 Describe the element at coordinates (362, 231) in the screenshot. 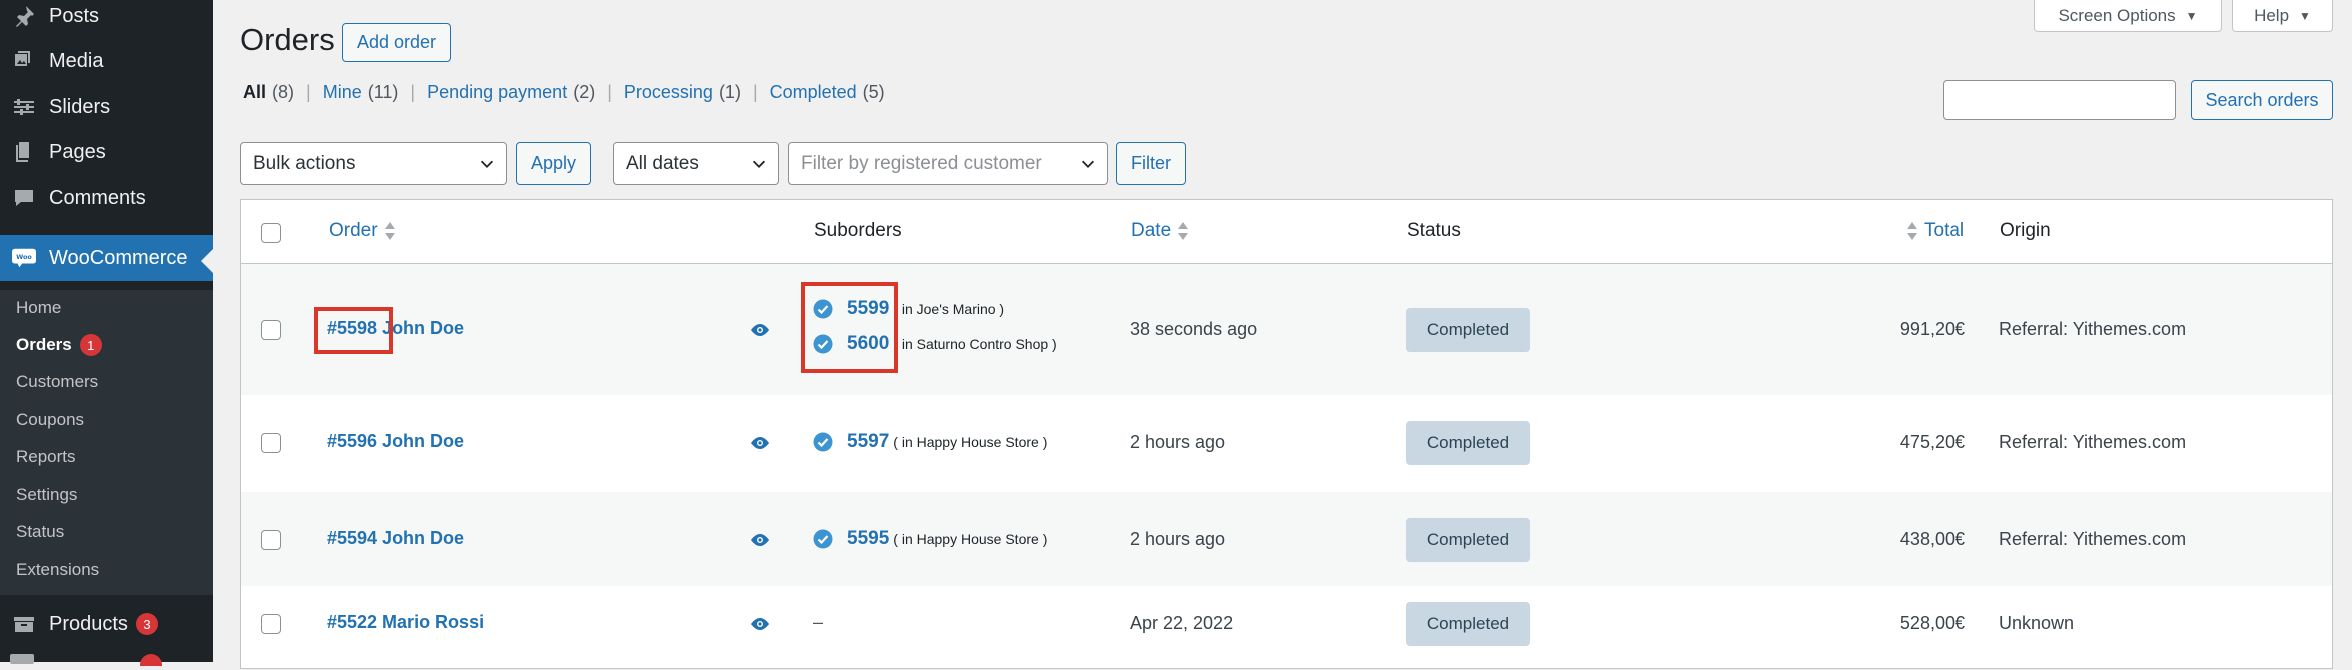

I see `column-order: Order` at that location.